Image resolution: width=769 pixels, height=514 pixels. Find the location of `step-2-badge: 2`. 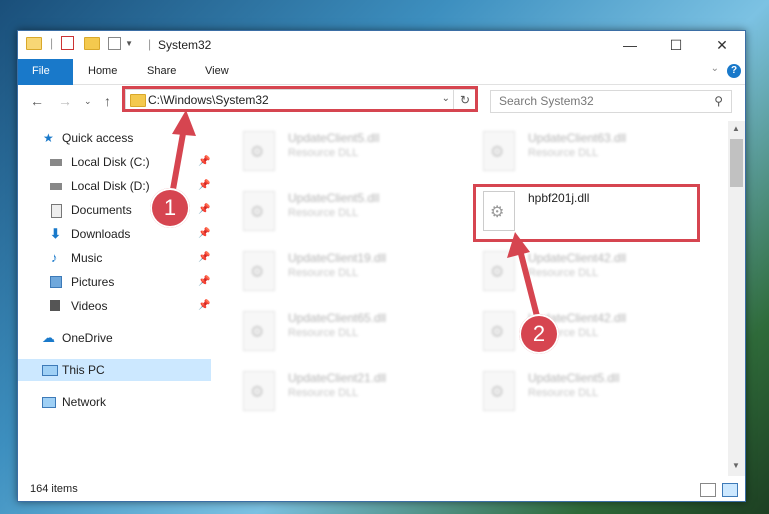

step-2-badge: 2 is located at coordinates (539, 334).